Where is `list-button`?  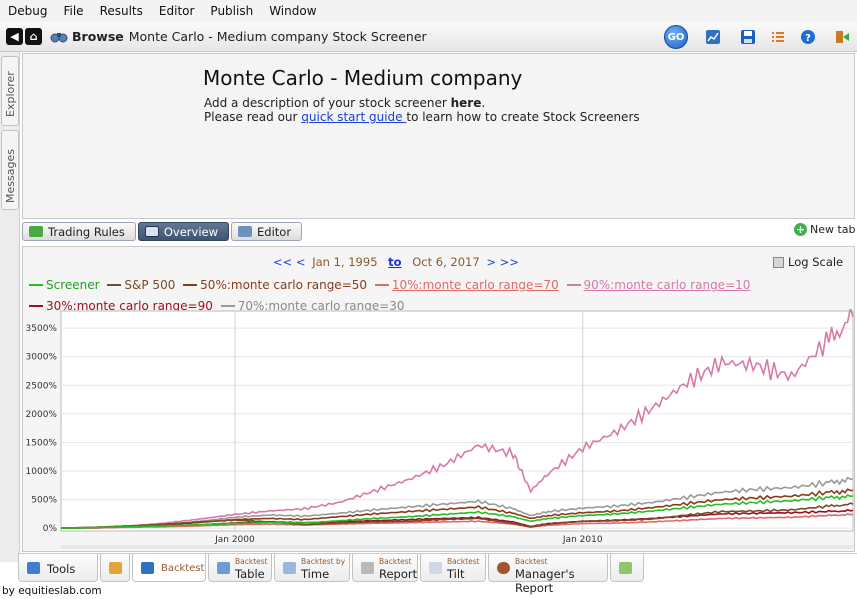 list-button is located at coordinates (778, 37).